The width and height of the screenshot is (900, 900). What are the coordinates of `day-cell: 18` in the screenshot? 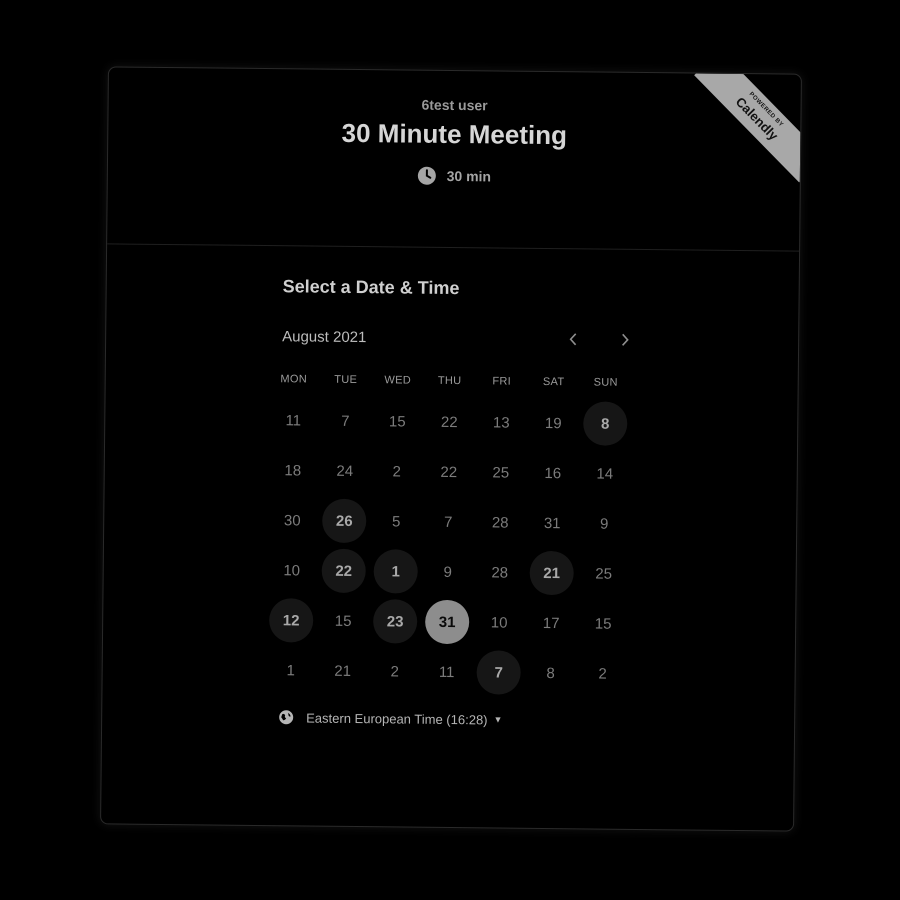 It's located at (293, 470).